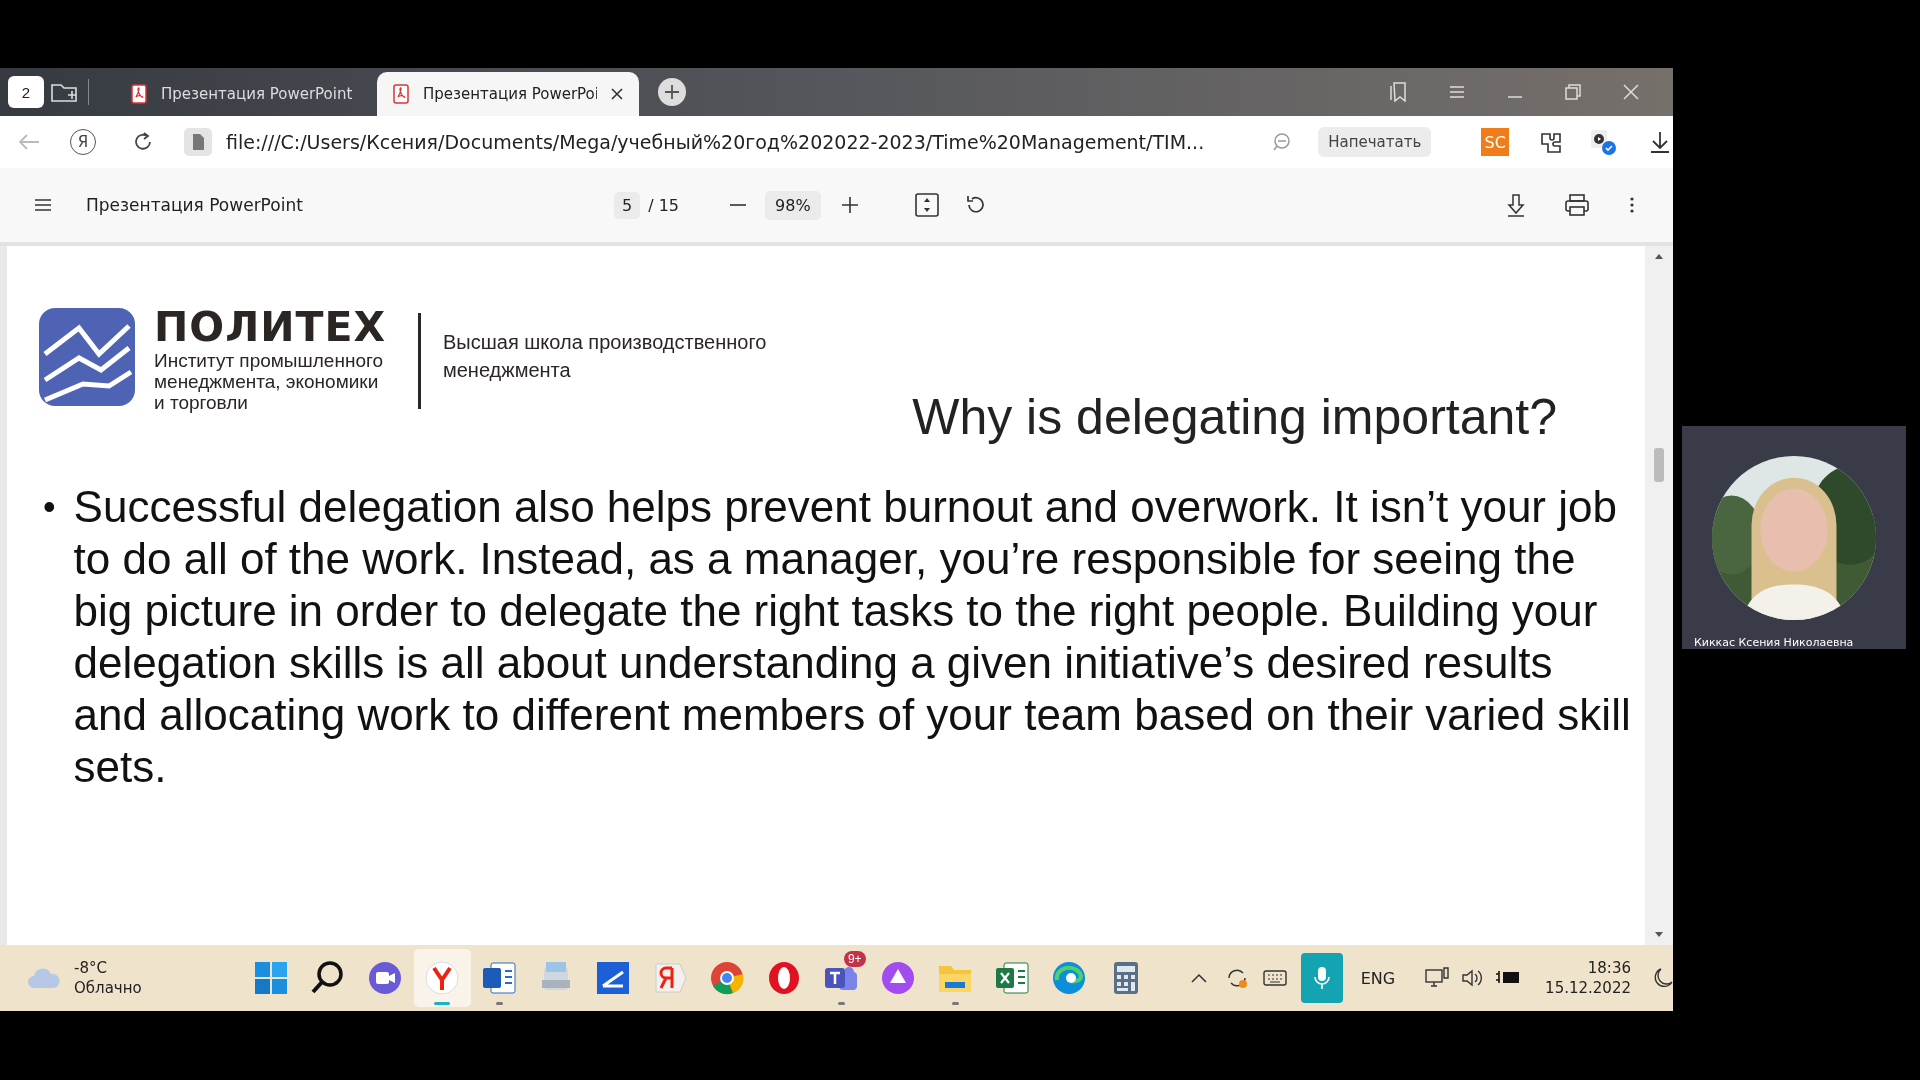  Describe the element at coordinates (26, 92) in the screenshot. I see `tab-count-button: 2` at that location.